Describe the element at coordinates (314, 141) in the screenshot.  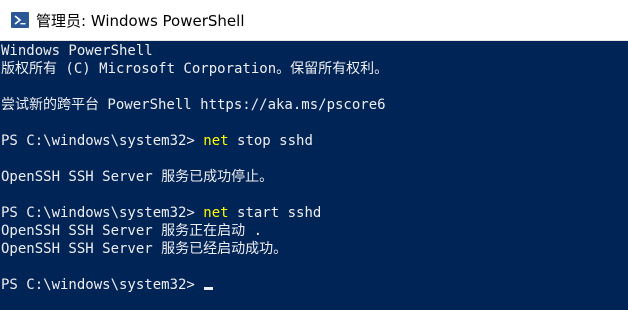
I see `command-line: PS C:\windows\system32> net stop sshd` at that location.